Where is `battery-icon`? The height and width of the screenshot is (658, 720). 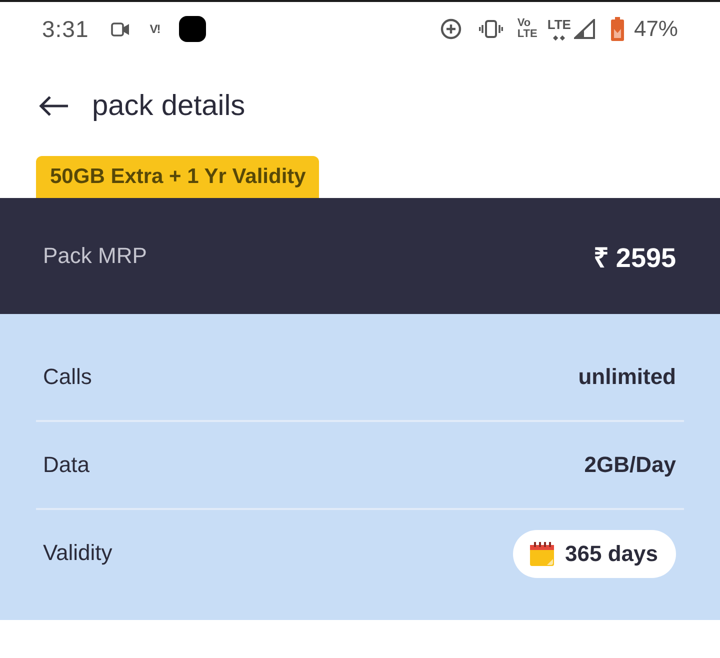
battery-icon is located at coordinates (617, 29).